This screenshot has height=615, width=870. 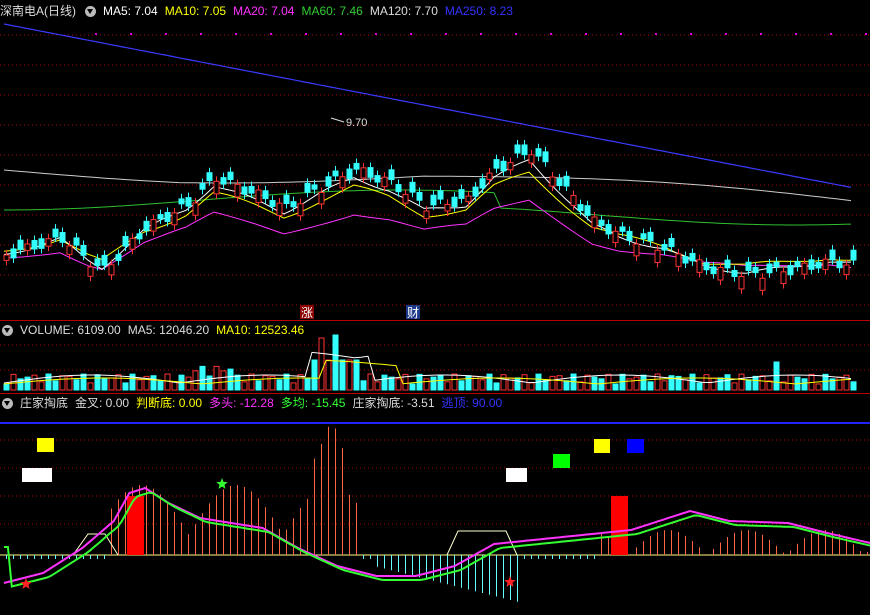 I want to click on high-price-pointer, so click(x=337, y=120).